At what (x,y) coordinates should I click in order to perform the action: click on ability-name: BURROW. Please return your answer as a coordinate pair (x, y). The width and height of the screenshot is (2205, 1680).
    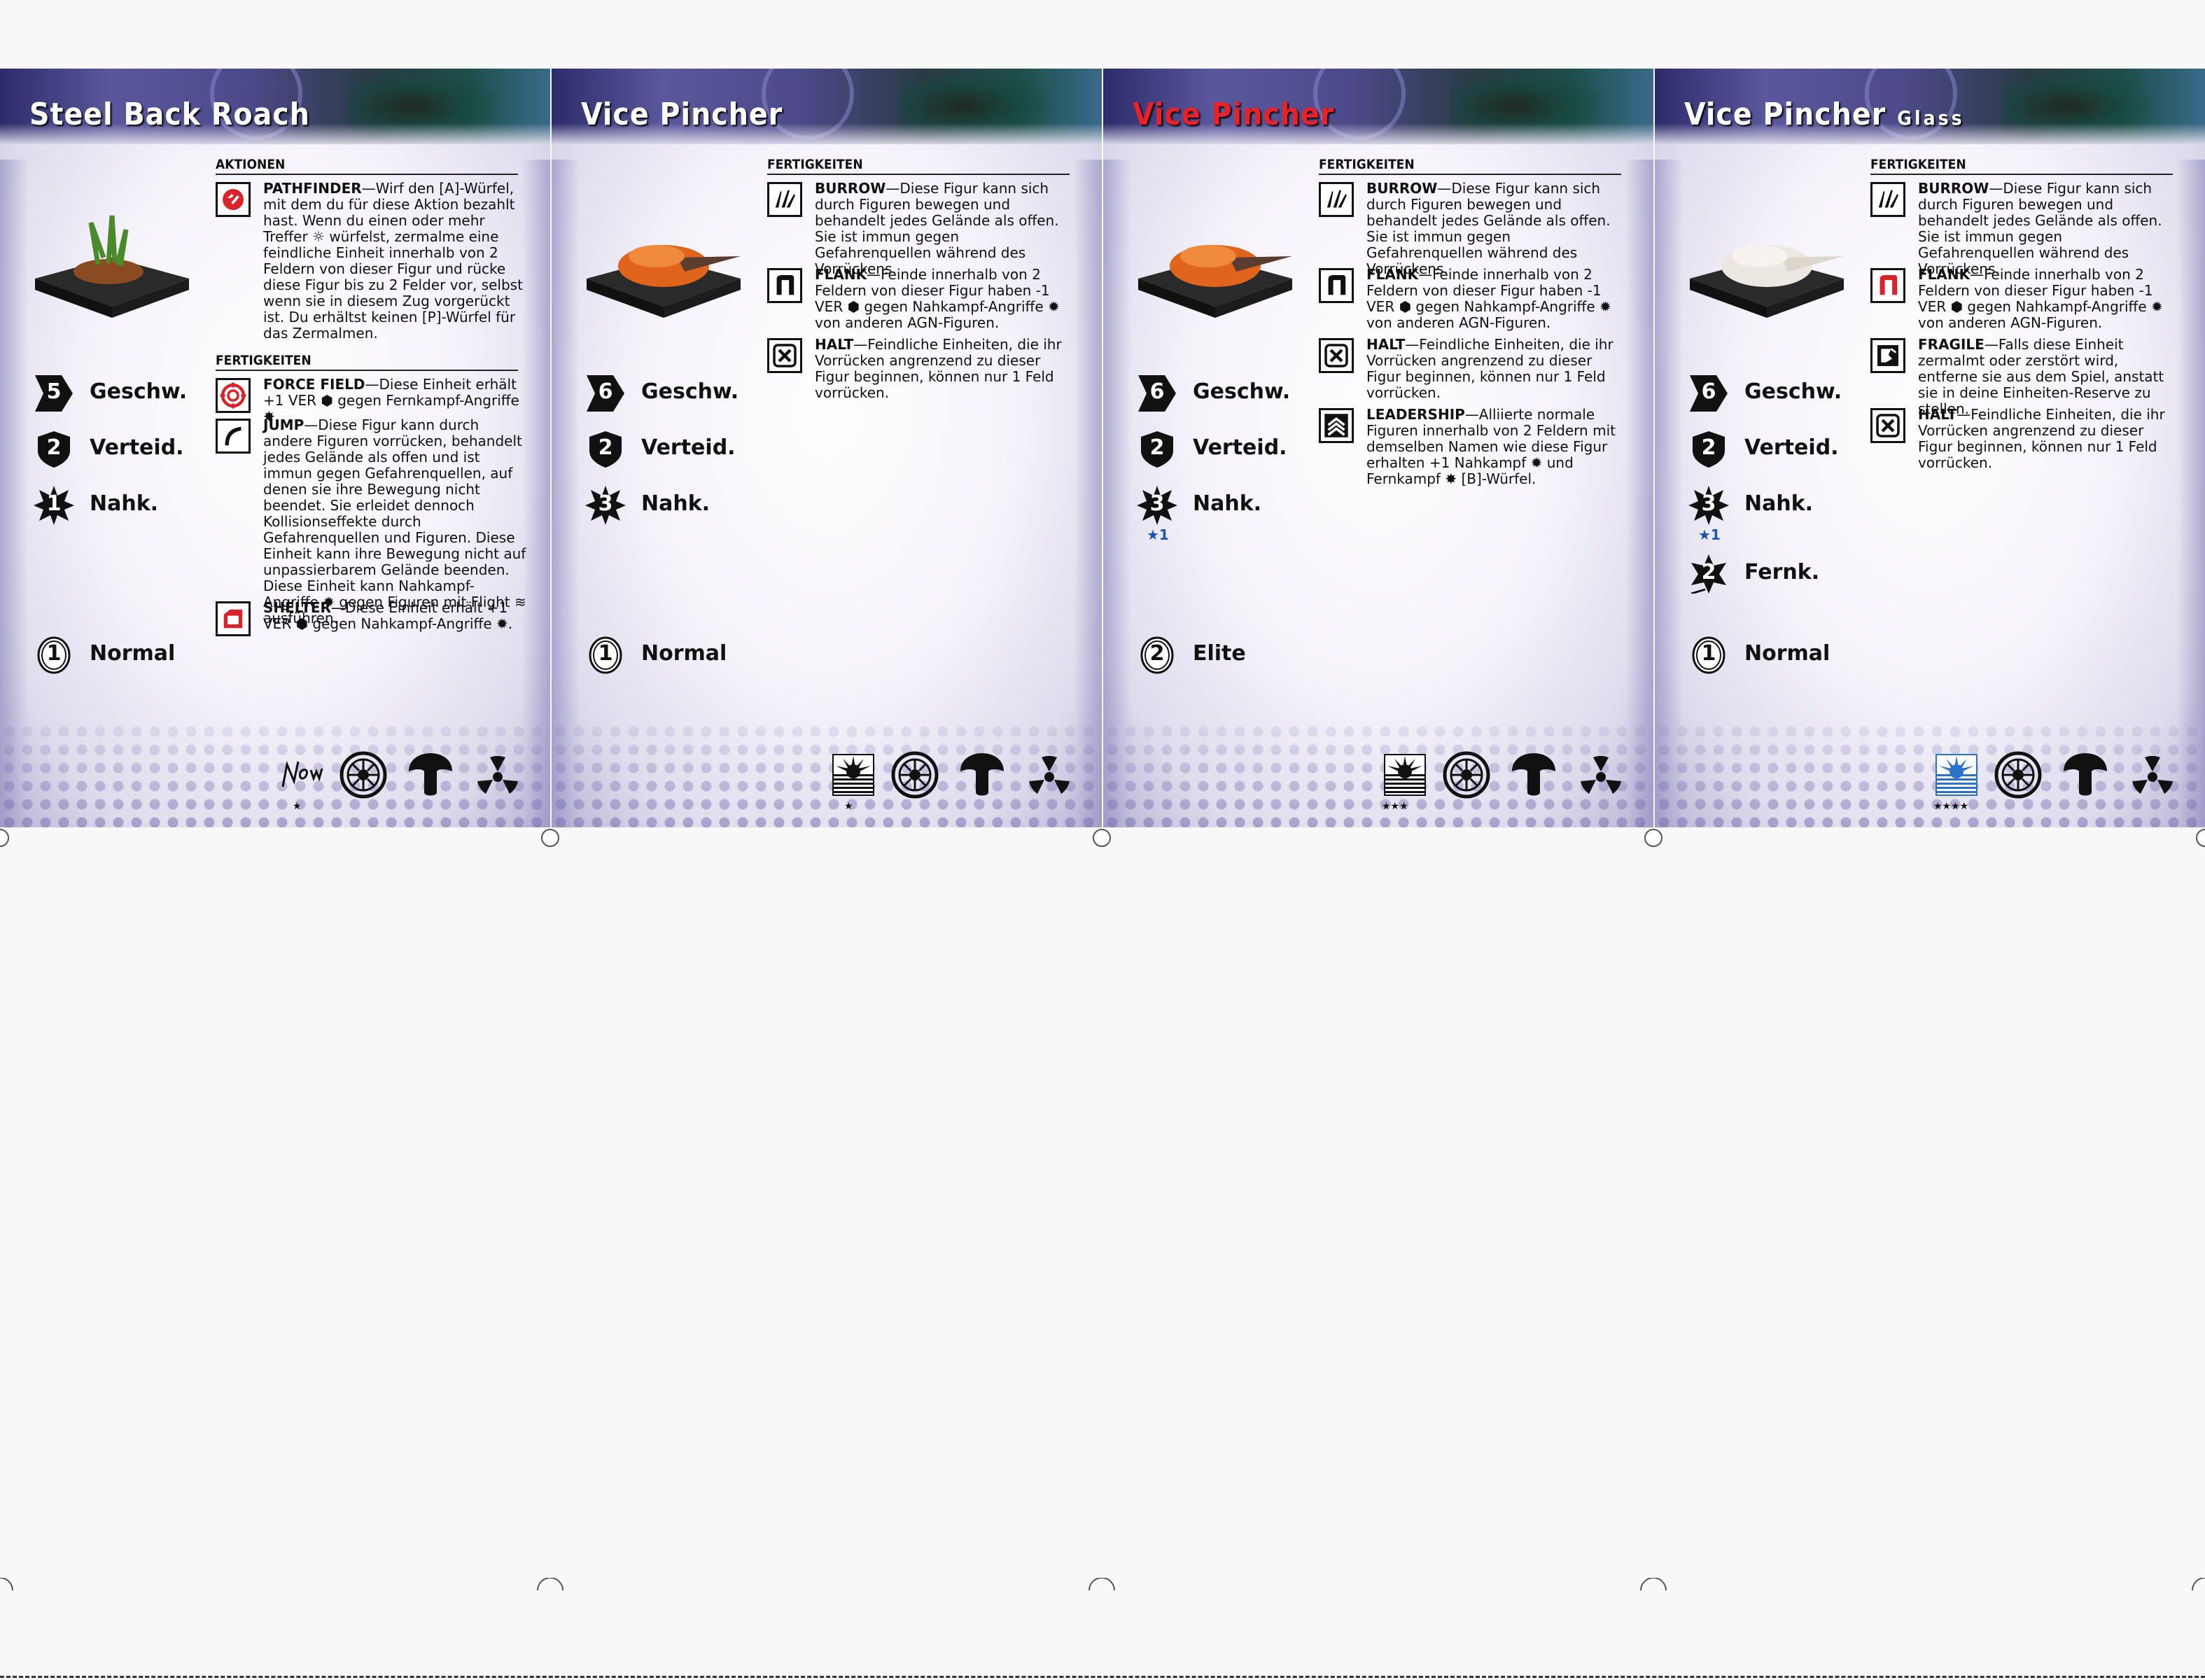
    Looking at the image, I should click on (850, 188).